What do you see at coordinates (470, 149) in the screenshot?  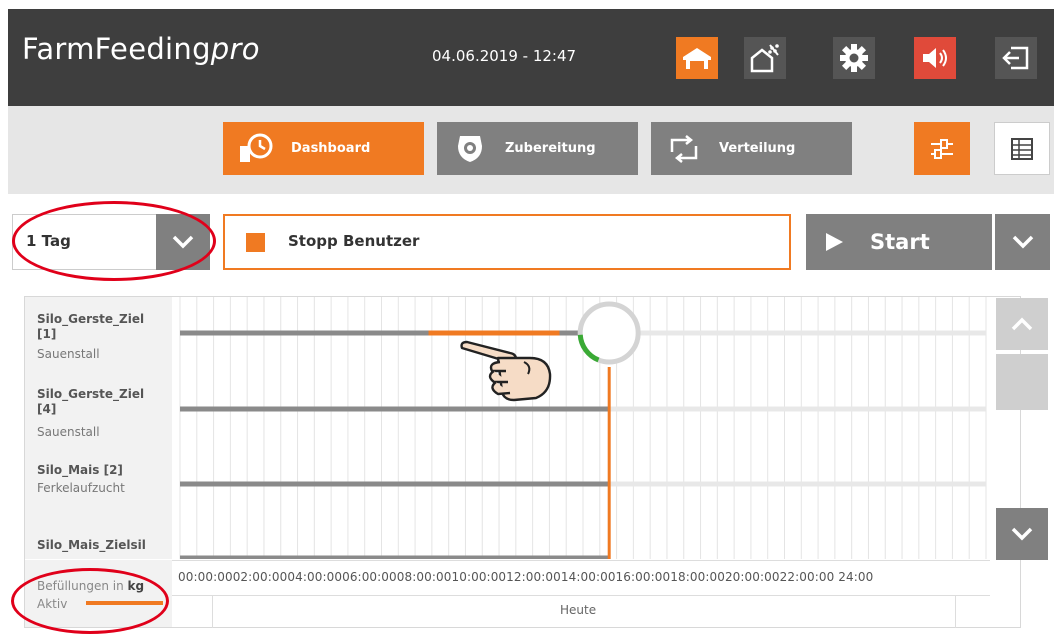 I see `scale-icon` at bounding box center [470, 149].